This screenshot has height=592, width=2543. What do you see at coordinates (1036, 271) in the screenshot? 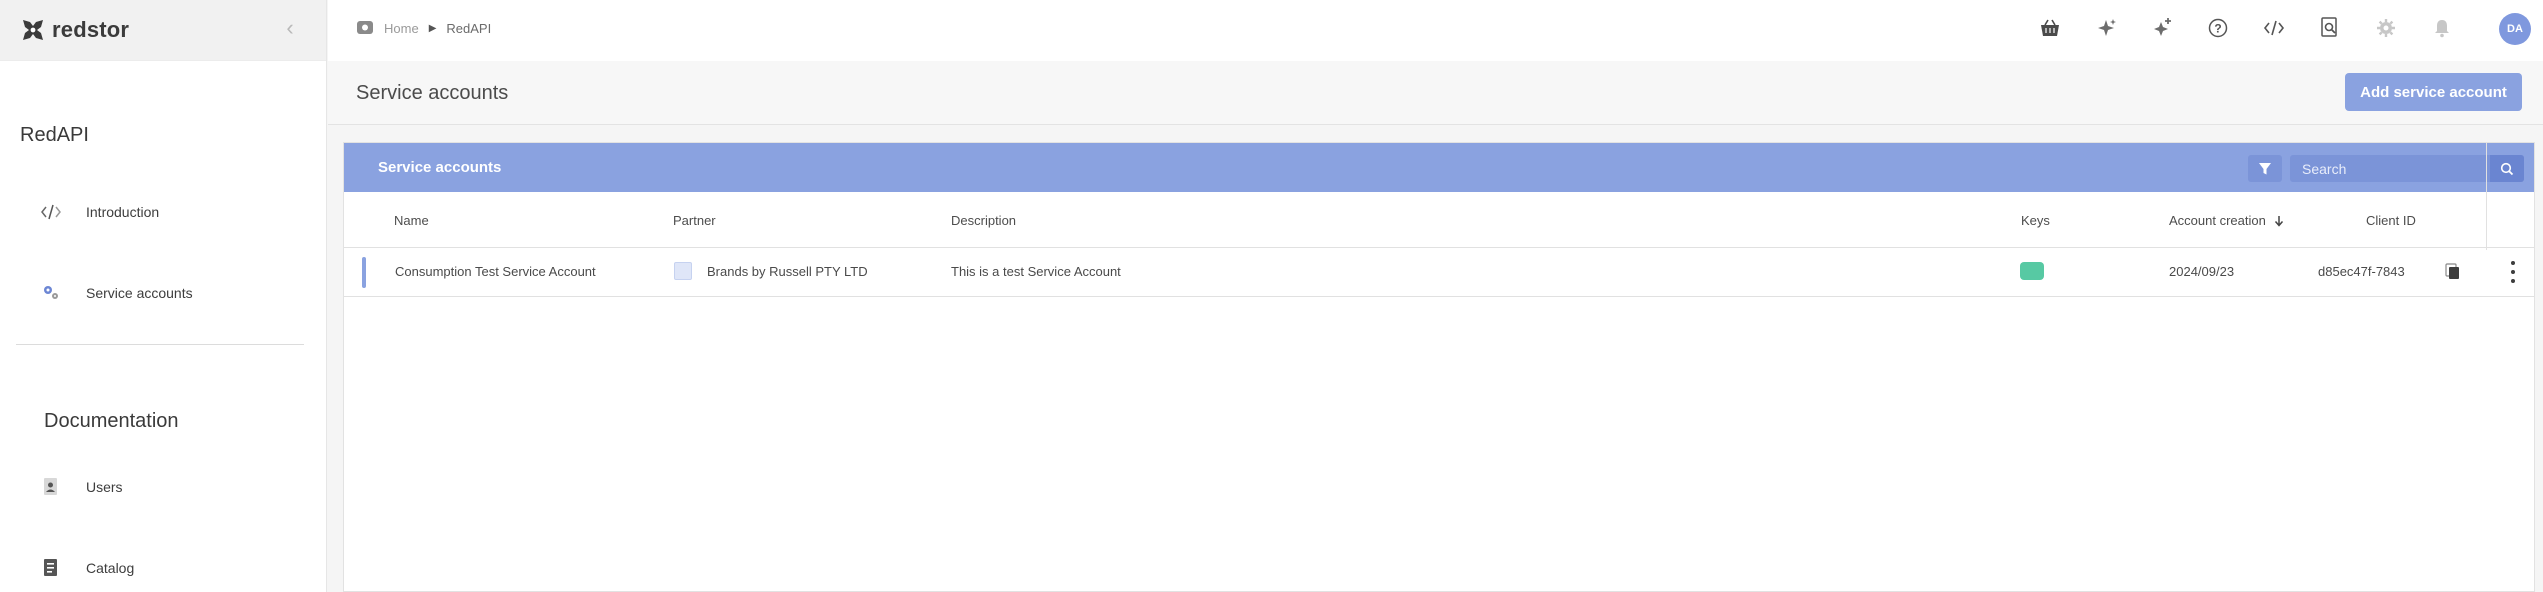
I see `cell-description: This is a test Service Account` at bounding box center [1036, 271].